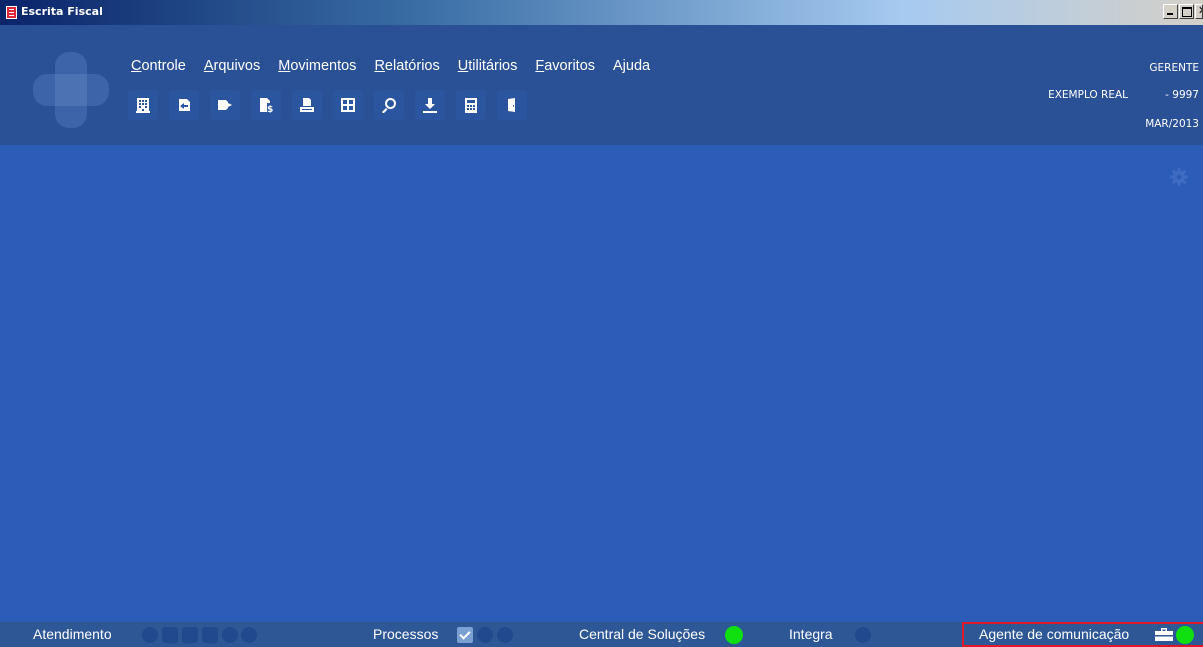 Image resolution: width=1203 pixels, height=647 pixels. I want to click on cross-logo-icon, so click(71, 90).